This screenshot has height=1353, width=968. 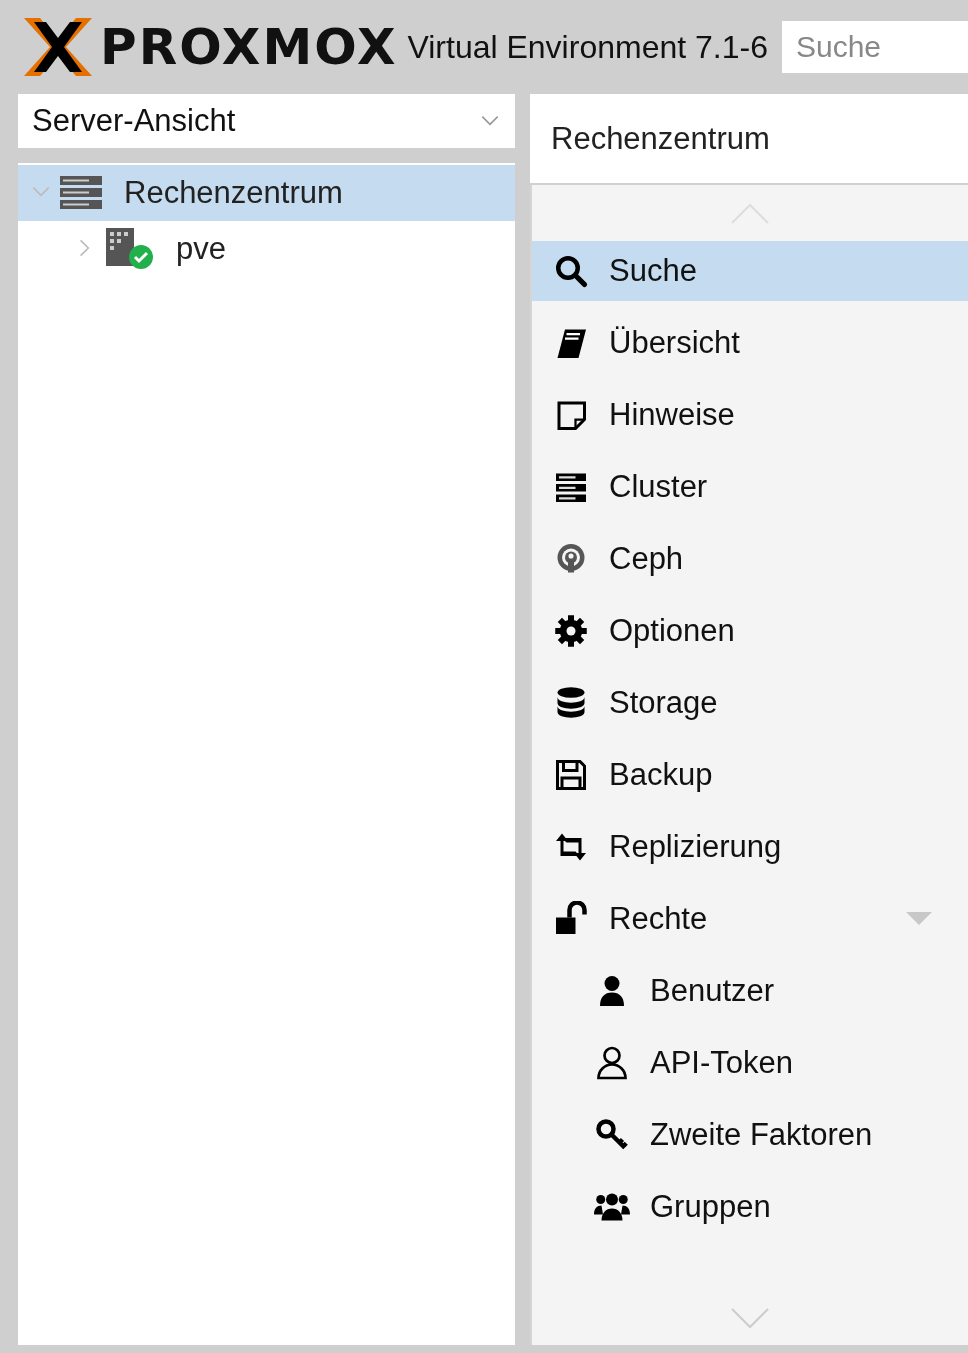 What do you see at coordinates (749, 139) in the screenshot?
I see `panel-title: Rechenzentrum` at bounding box center [749, 139].